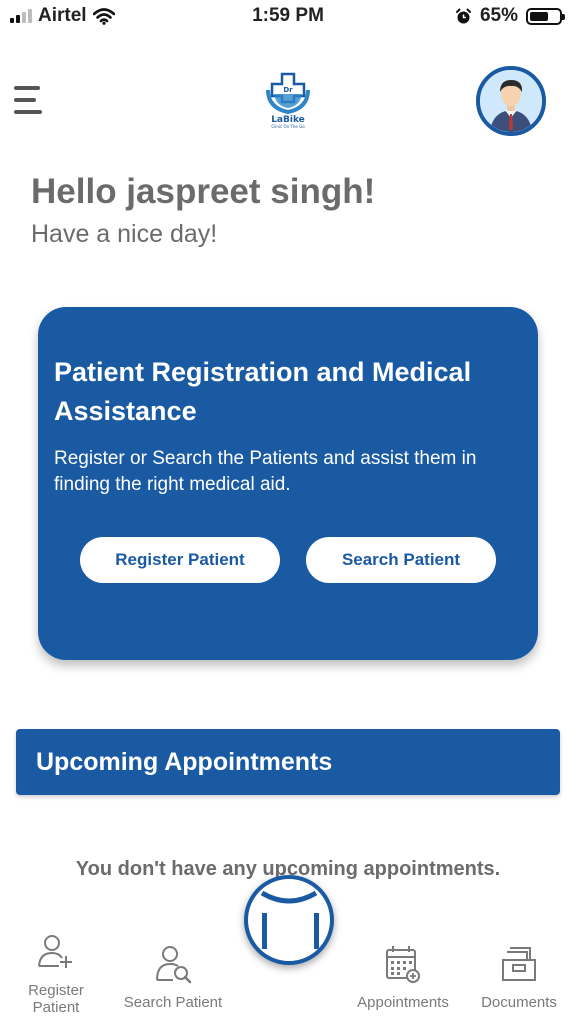  I want to click on register-patient-button: Register Patient, so click(180, 560).